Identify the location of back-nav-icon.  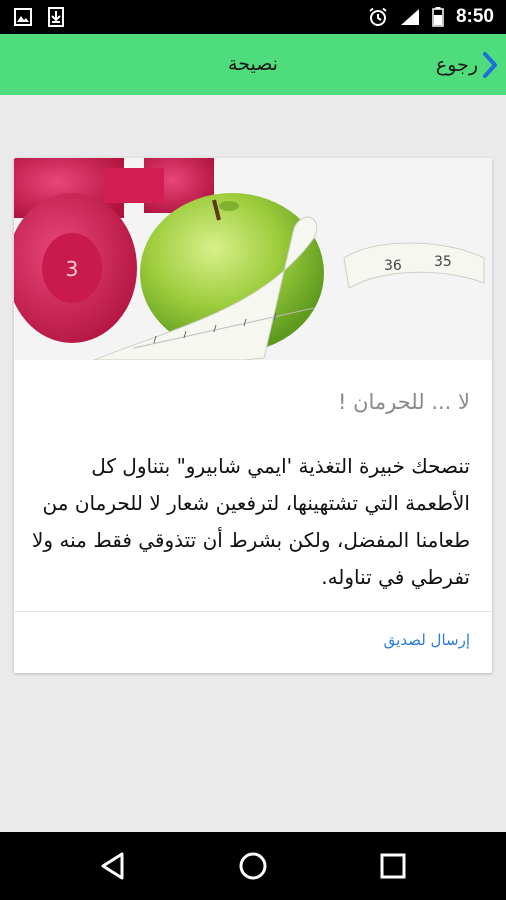
(113, 866).